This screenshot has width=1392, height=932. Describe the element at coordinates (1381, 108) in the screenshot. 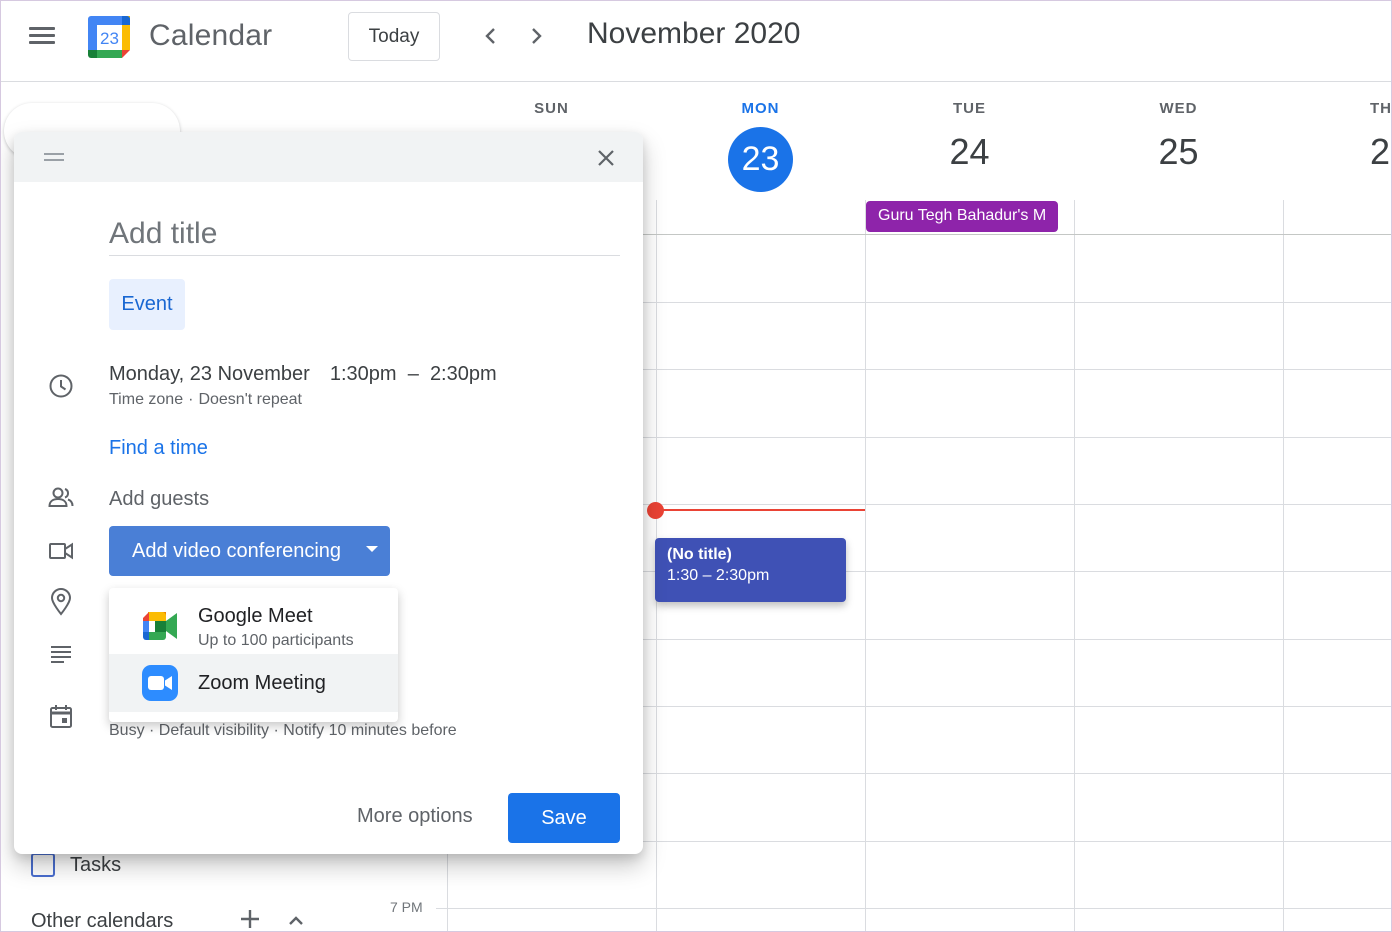

I see `day-of-week: TH` at that location.